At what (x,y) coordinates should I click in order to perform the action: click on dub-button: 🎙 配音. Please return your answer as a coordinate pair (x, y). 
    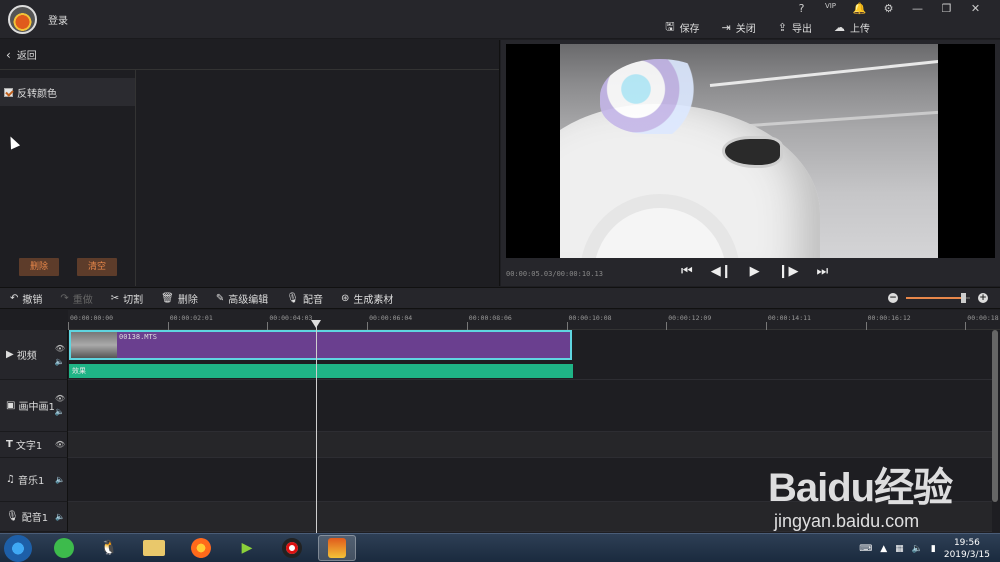
    Looking at the image, I should click on (304, 298).